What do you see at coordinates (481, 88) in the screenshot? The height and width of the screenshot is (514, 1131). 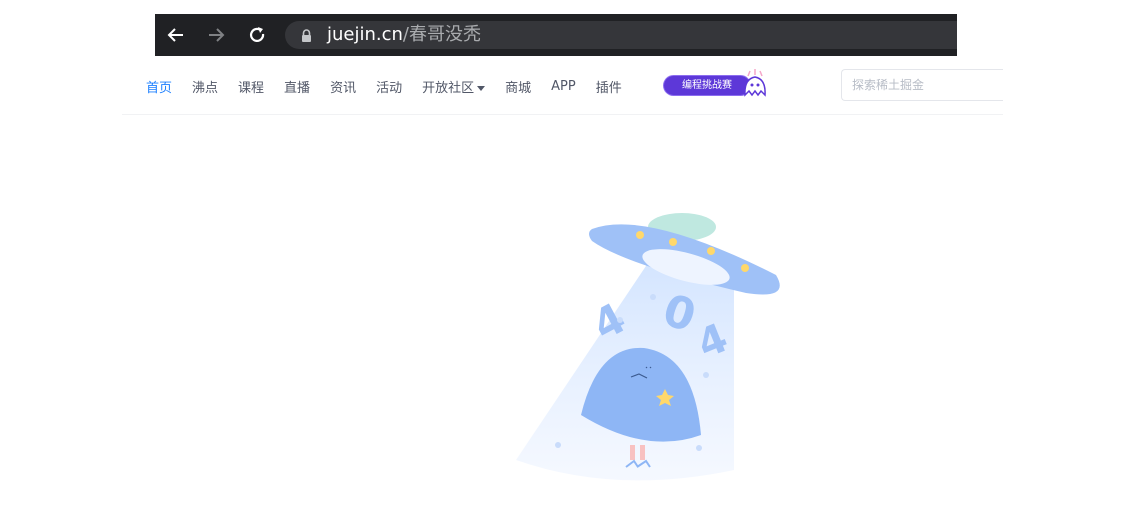 I see `caret-down-icon` at bounding box center [481, 88].